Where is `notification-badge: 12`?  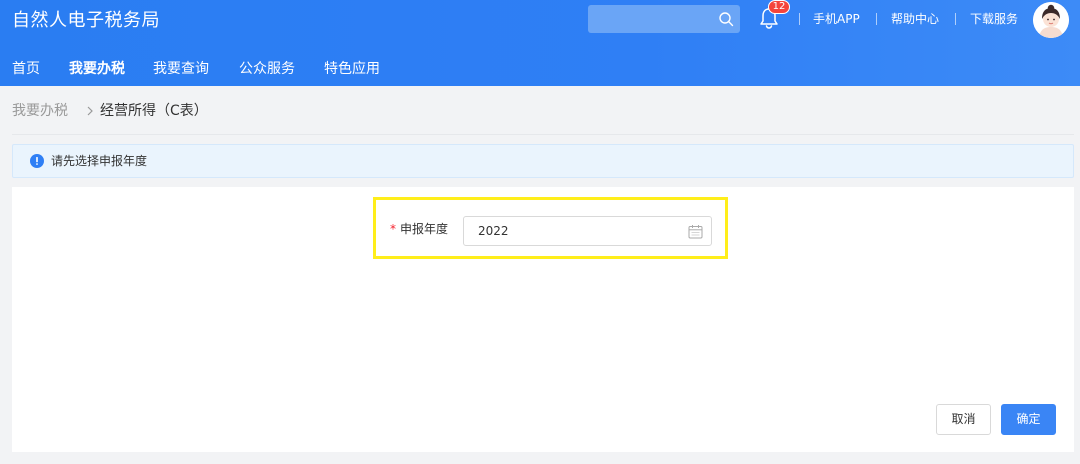
notification-badge: 12 is located at coordinates (779, 7).